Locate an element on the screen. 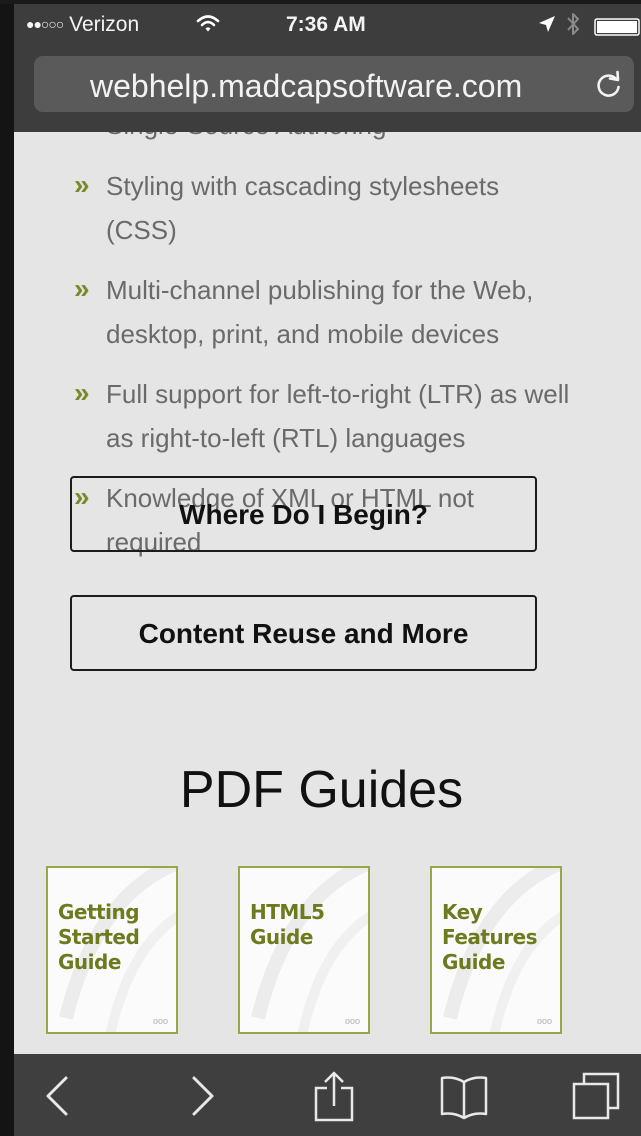 The image size is (641, 1136). feather-watermark-icon is located at coordinates (309, 950).